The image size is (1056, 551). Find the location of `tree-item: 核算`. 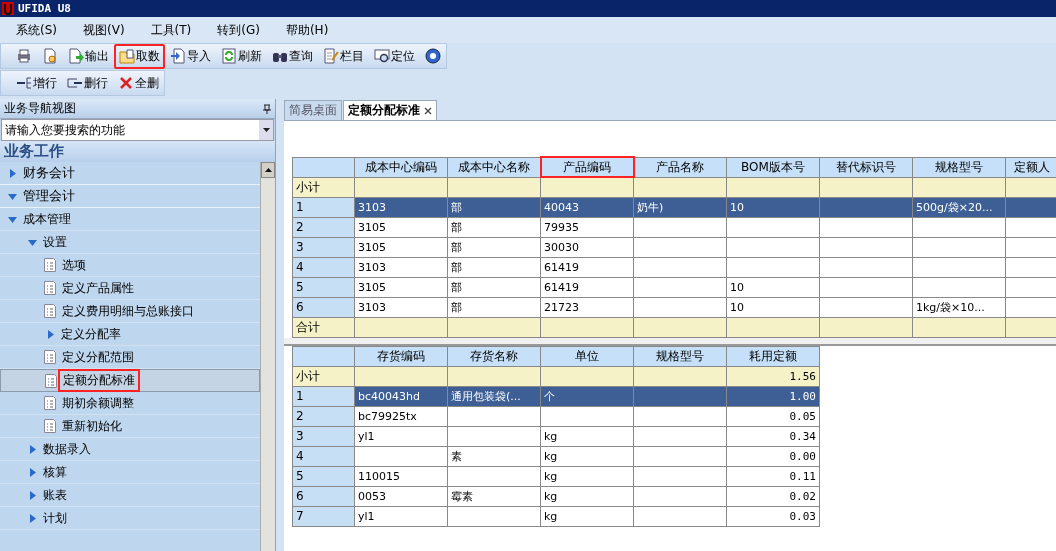

tree-item: 核算 is located at coordinates (130, 472).